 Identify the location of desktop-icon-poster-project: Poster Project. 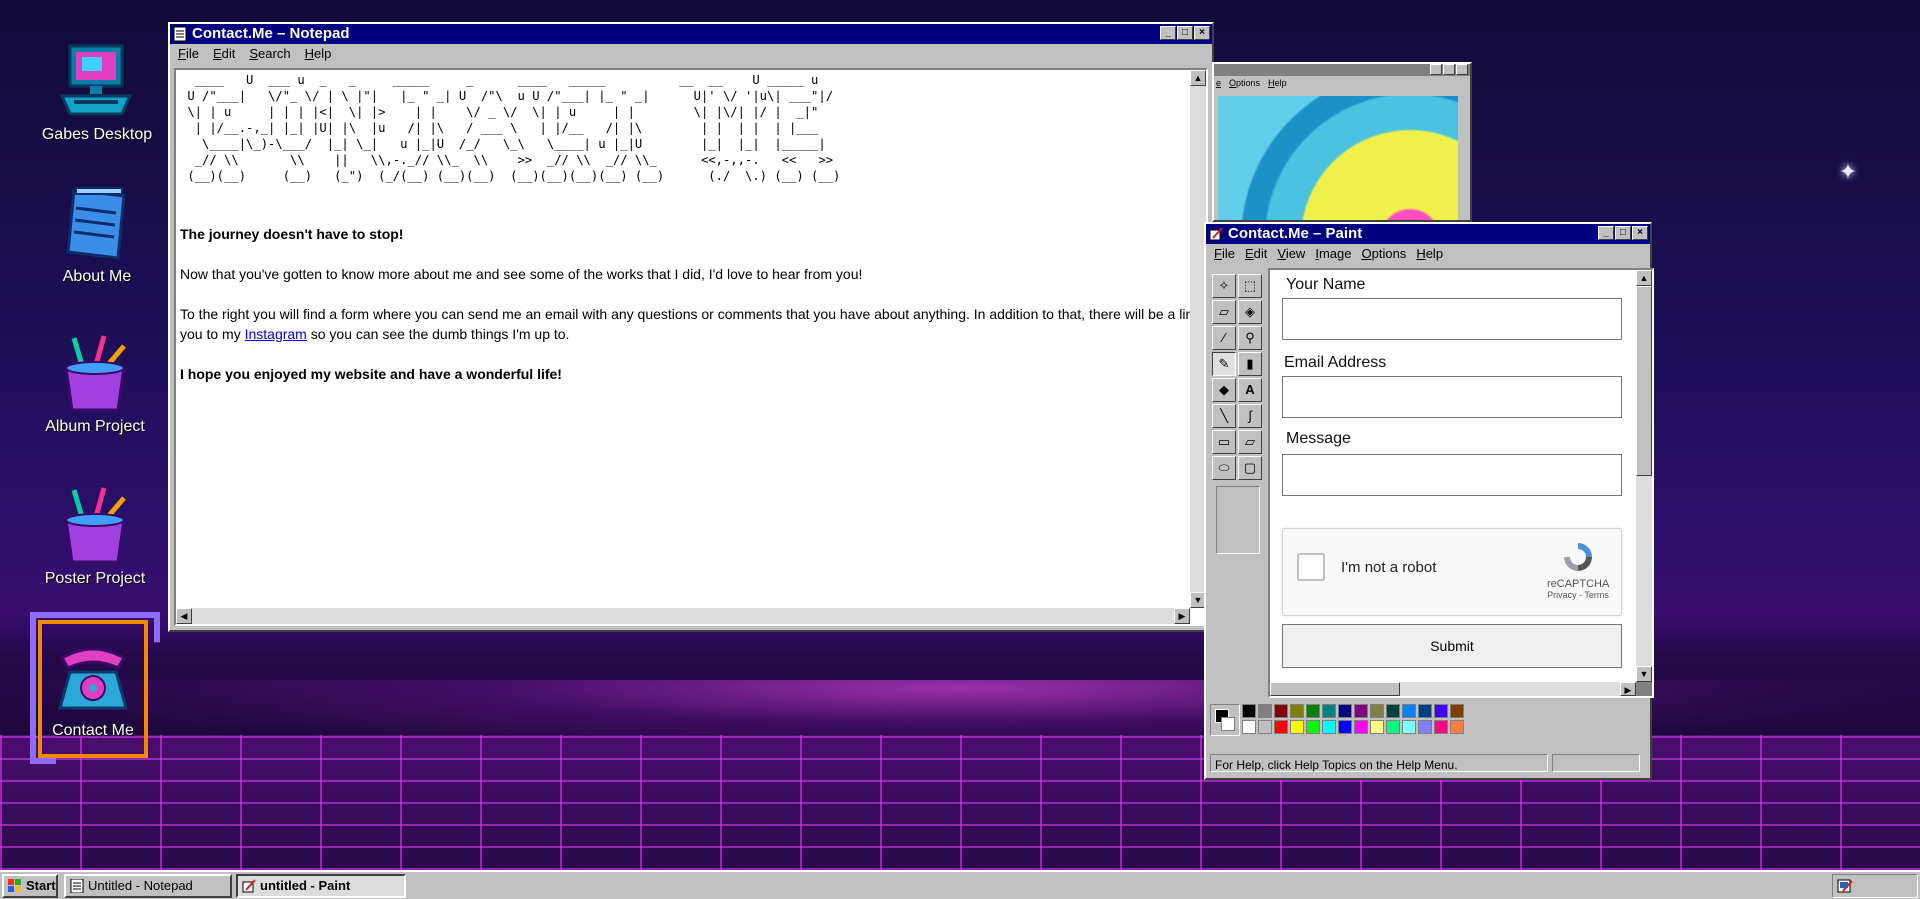
(95, 536).